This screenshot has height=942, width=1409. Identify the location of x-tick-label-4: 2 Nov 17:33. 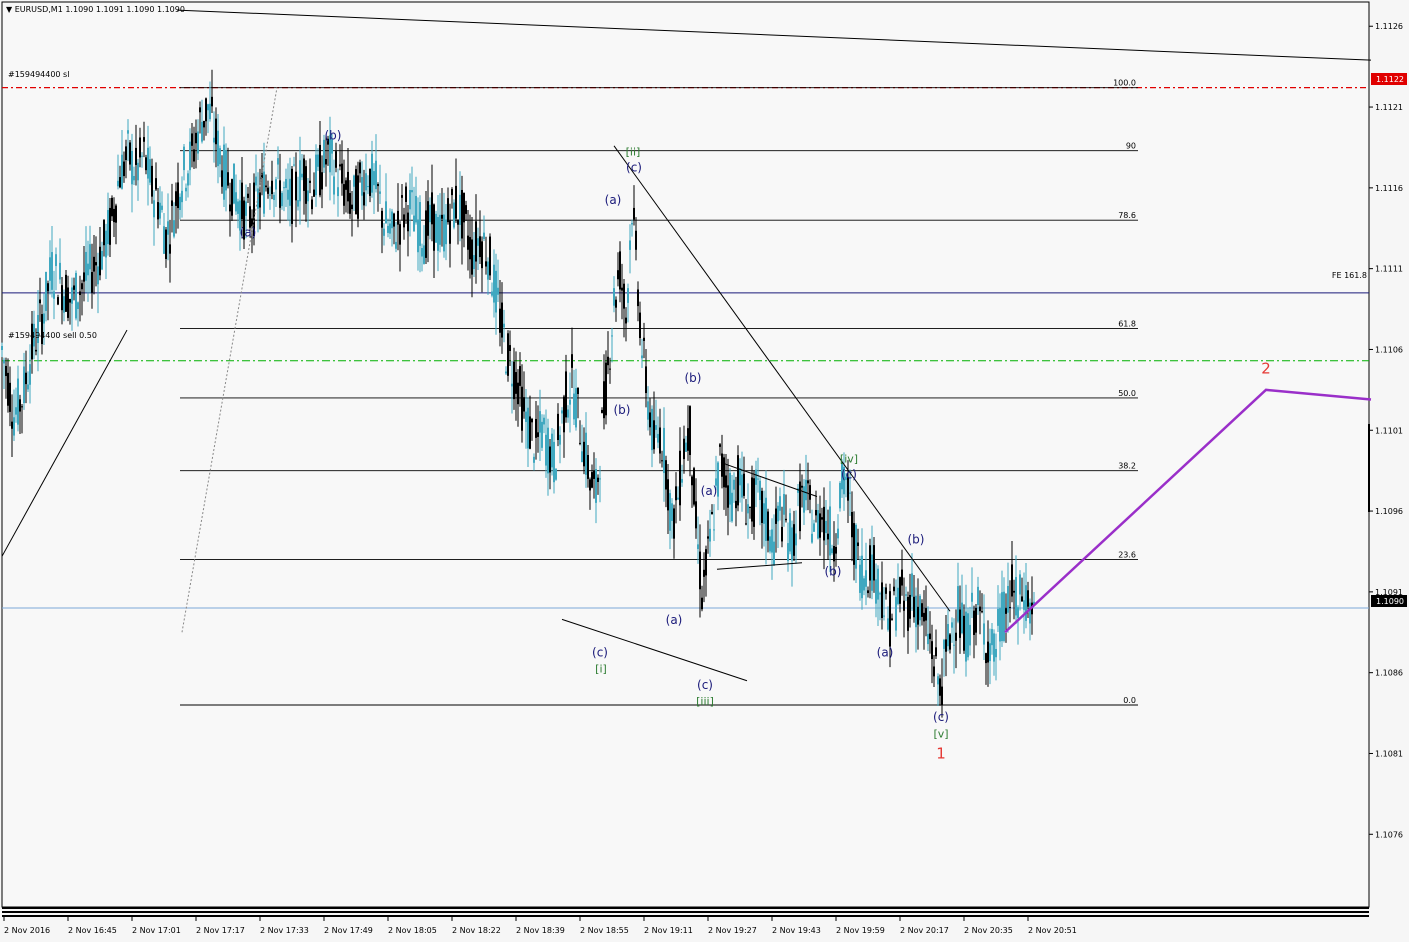
(284, 930).